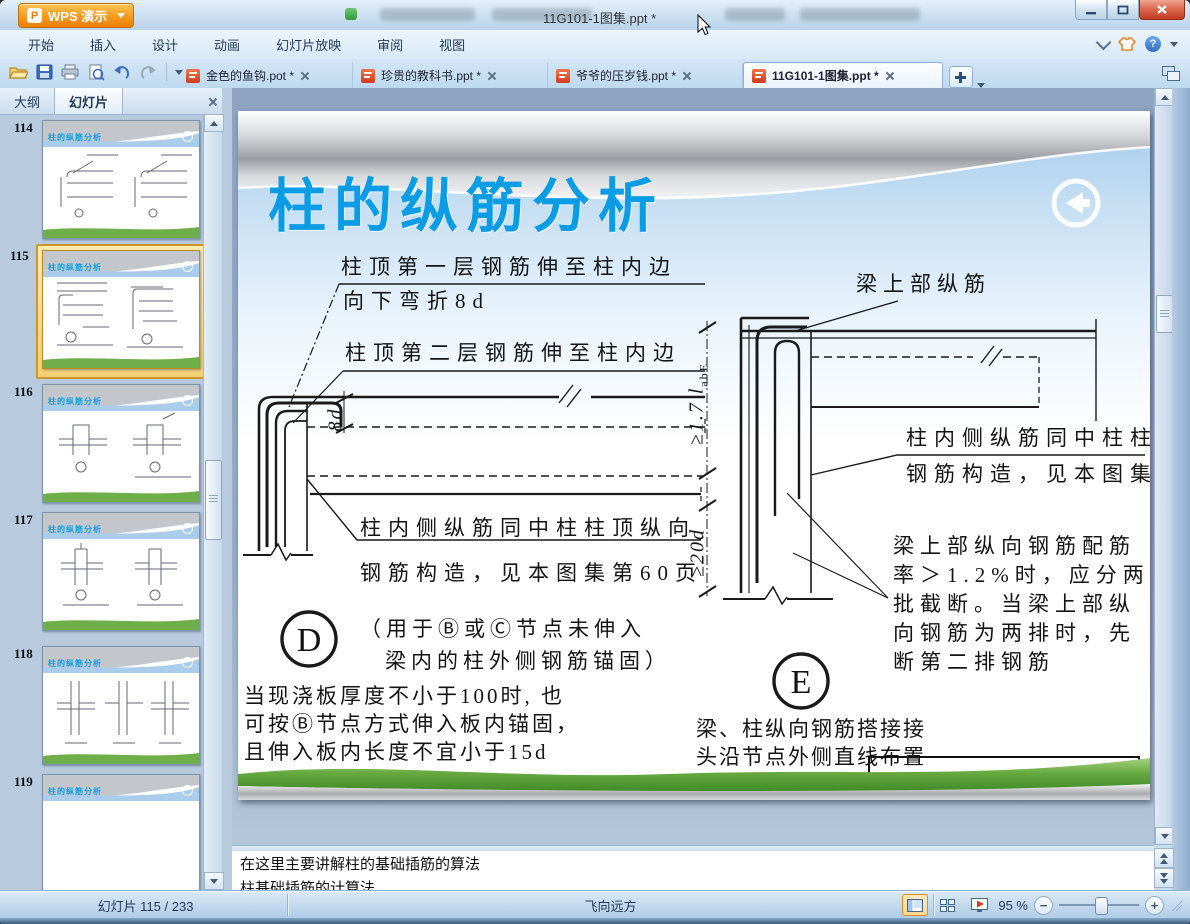 This screenshot has width=1190, height=924. I want to click on slide-number: 119, so click(23, 781).